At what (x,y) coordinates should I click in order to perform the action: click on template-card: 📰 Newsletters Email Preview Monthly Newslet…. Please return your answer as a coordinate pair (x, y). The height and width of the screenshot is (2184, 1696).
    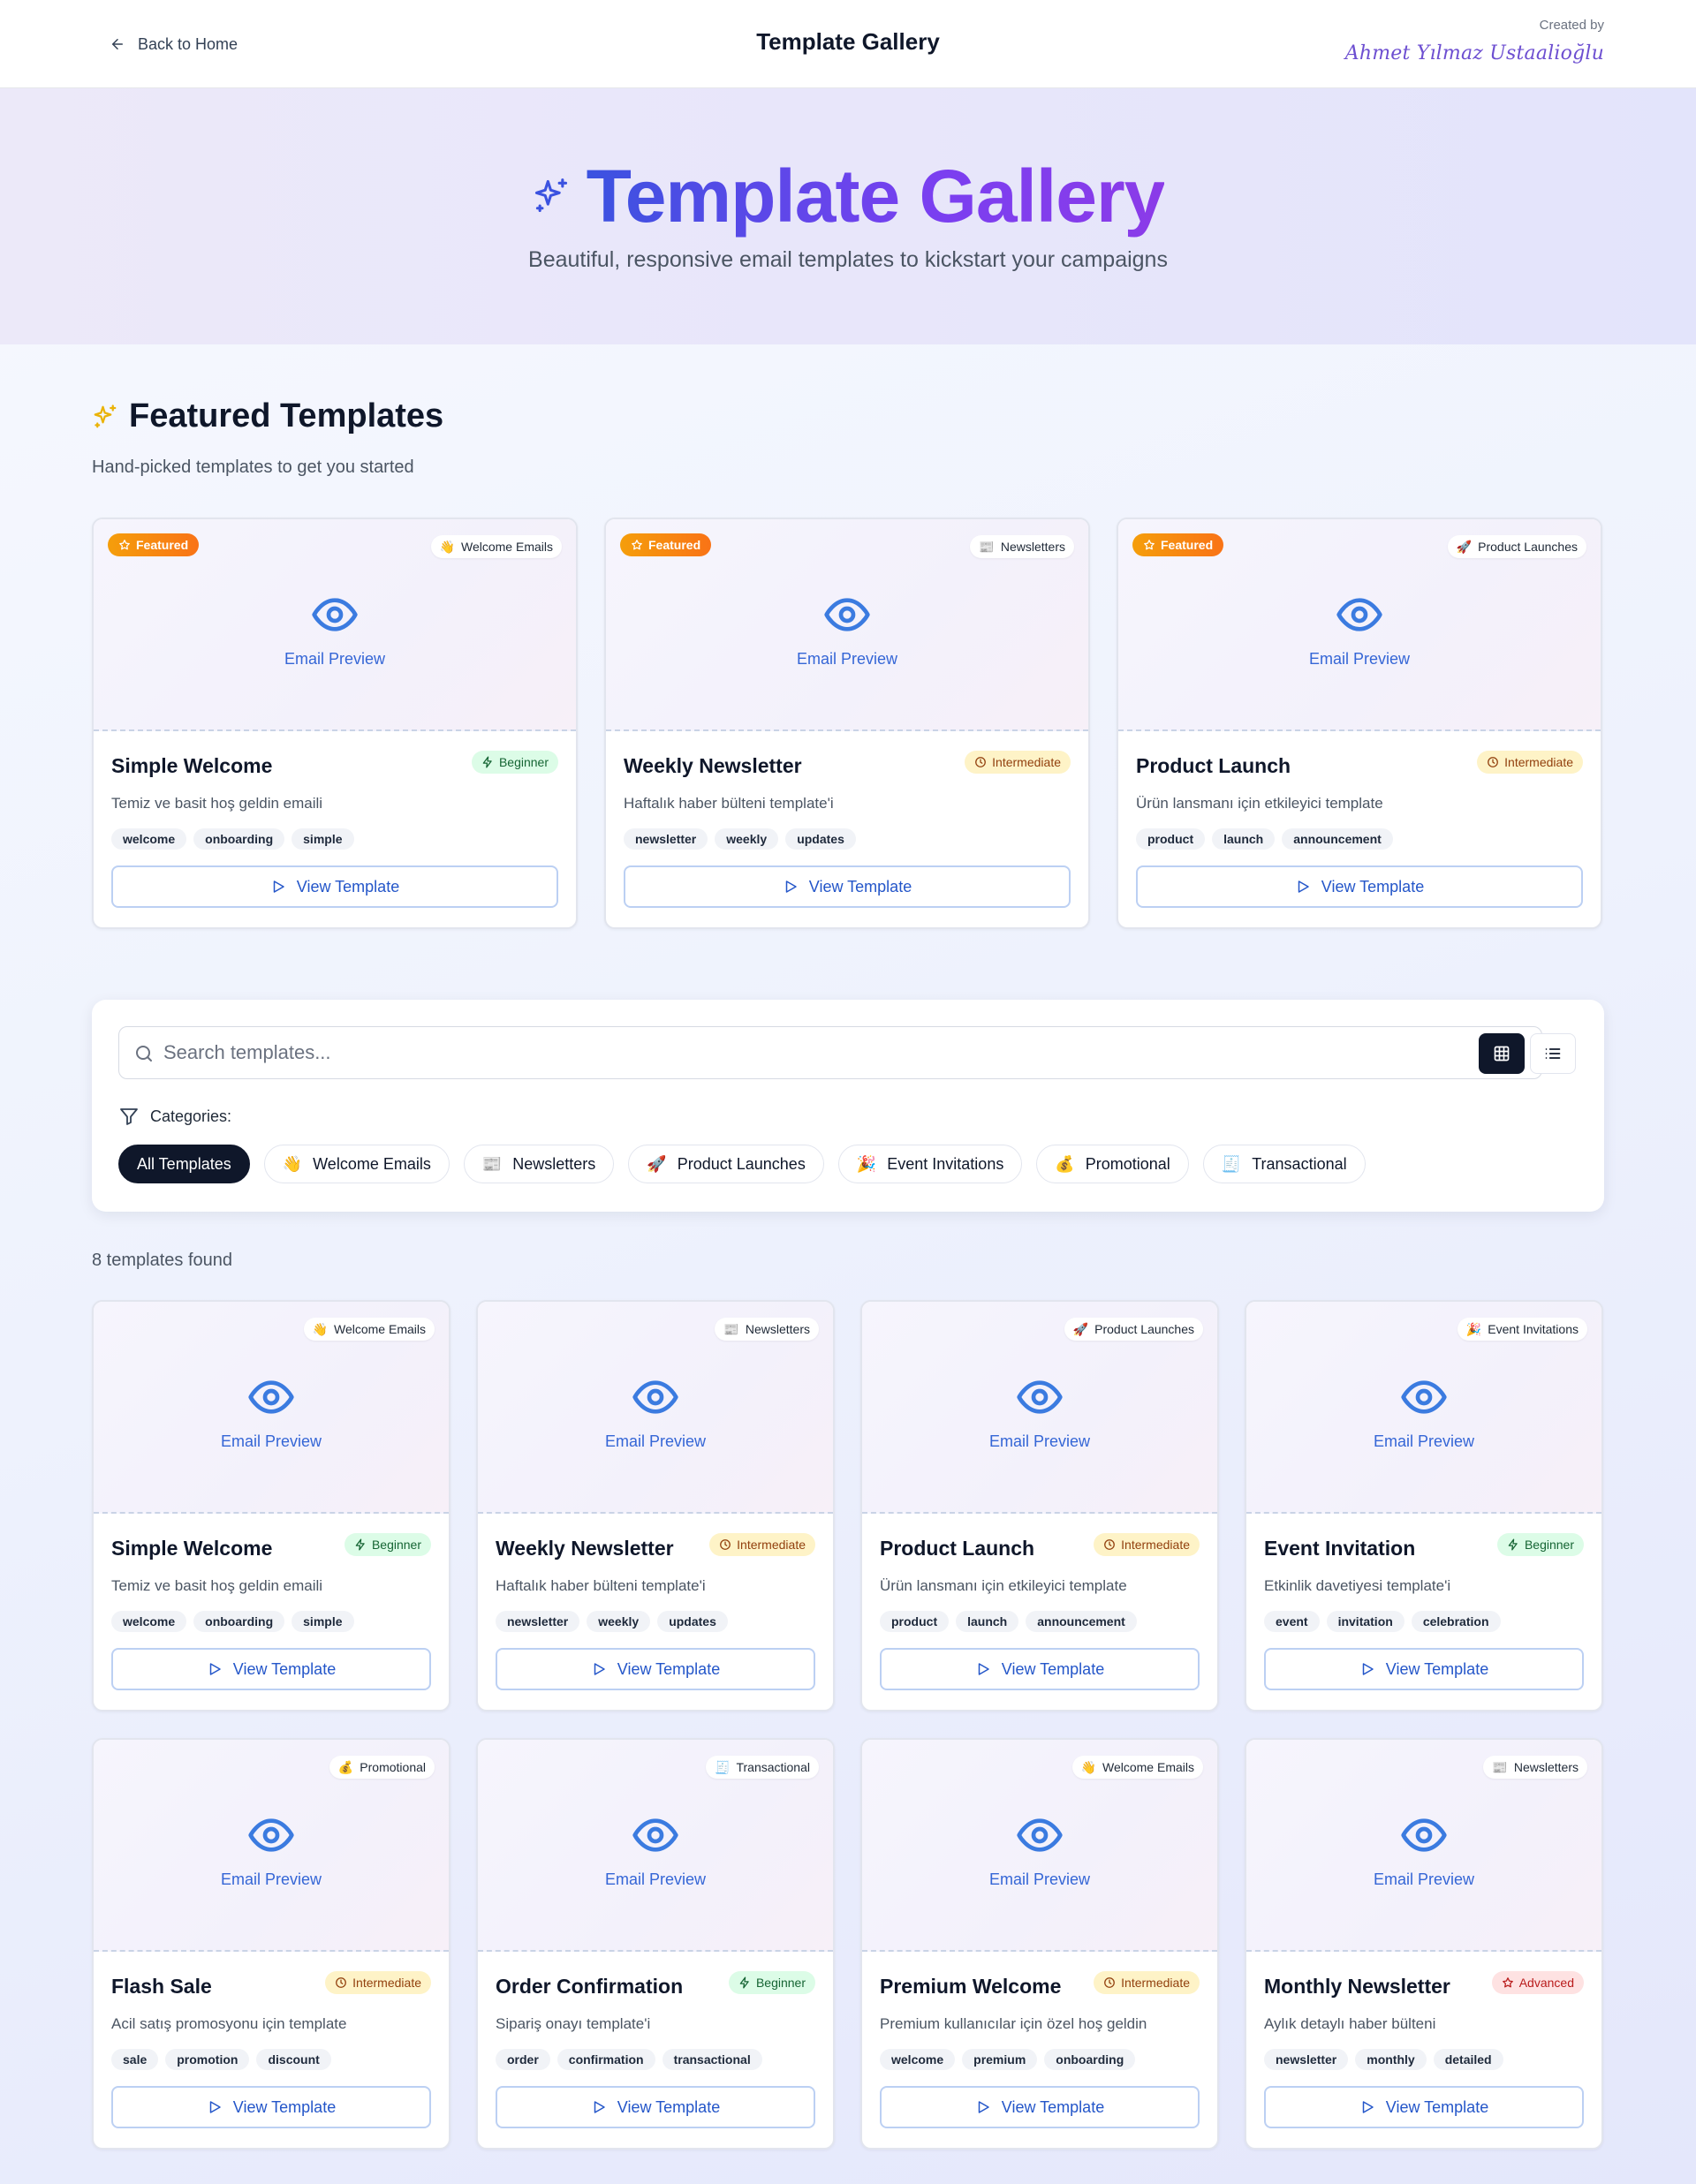
    Looking at the image, I should click on (1424, 1944).